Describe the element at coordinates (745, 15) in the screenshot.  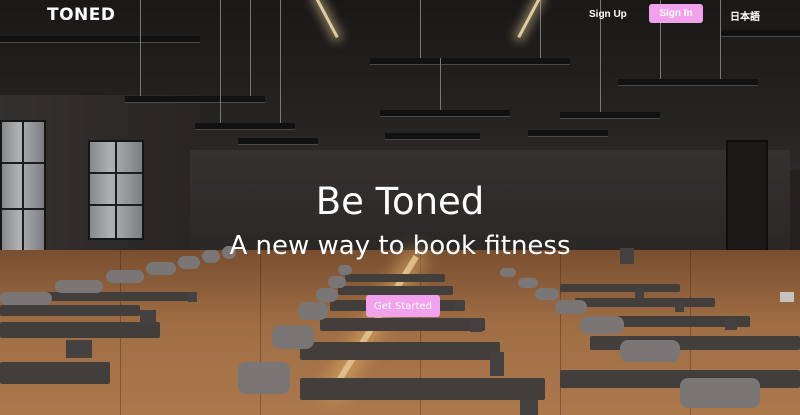
I see `language-switch: 日本語` at that location.